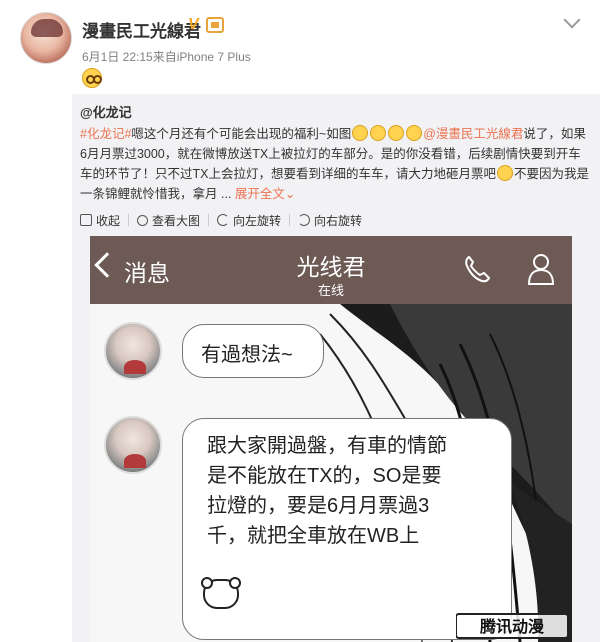  Describe the element at coordinates (541, 269) in the screenshot. I see `user-icon` at that location.